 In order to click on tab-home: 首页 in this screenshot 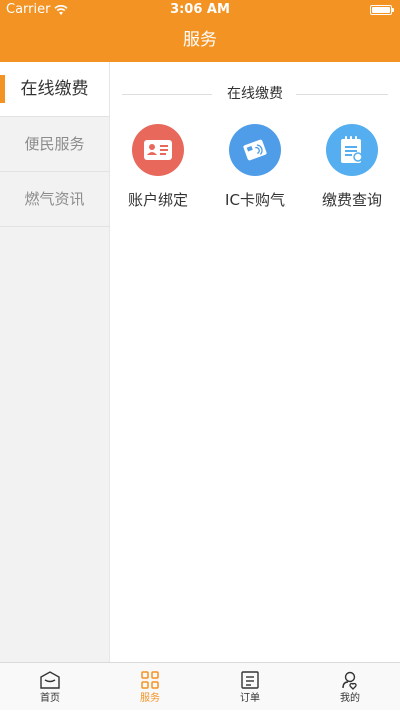, I will do `click(50, 687)`.